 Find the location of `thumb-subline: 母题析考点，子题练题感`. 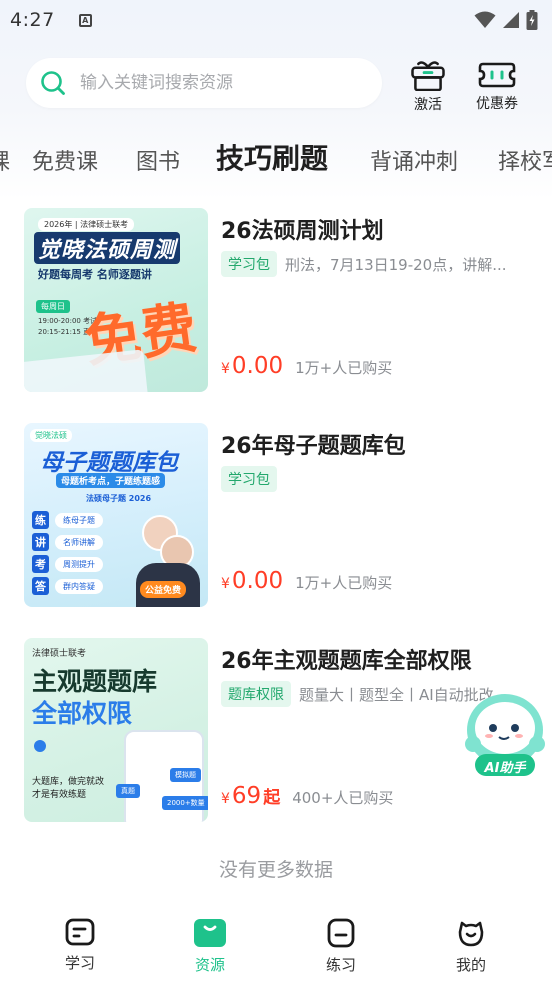

thumb-subline: 母题析考点，子题练题感 is located at coordinates (111, 480).